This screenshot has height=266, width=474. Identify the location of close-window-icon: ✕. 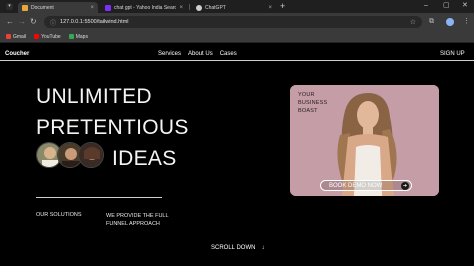
(465, 6).